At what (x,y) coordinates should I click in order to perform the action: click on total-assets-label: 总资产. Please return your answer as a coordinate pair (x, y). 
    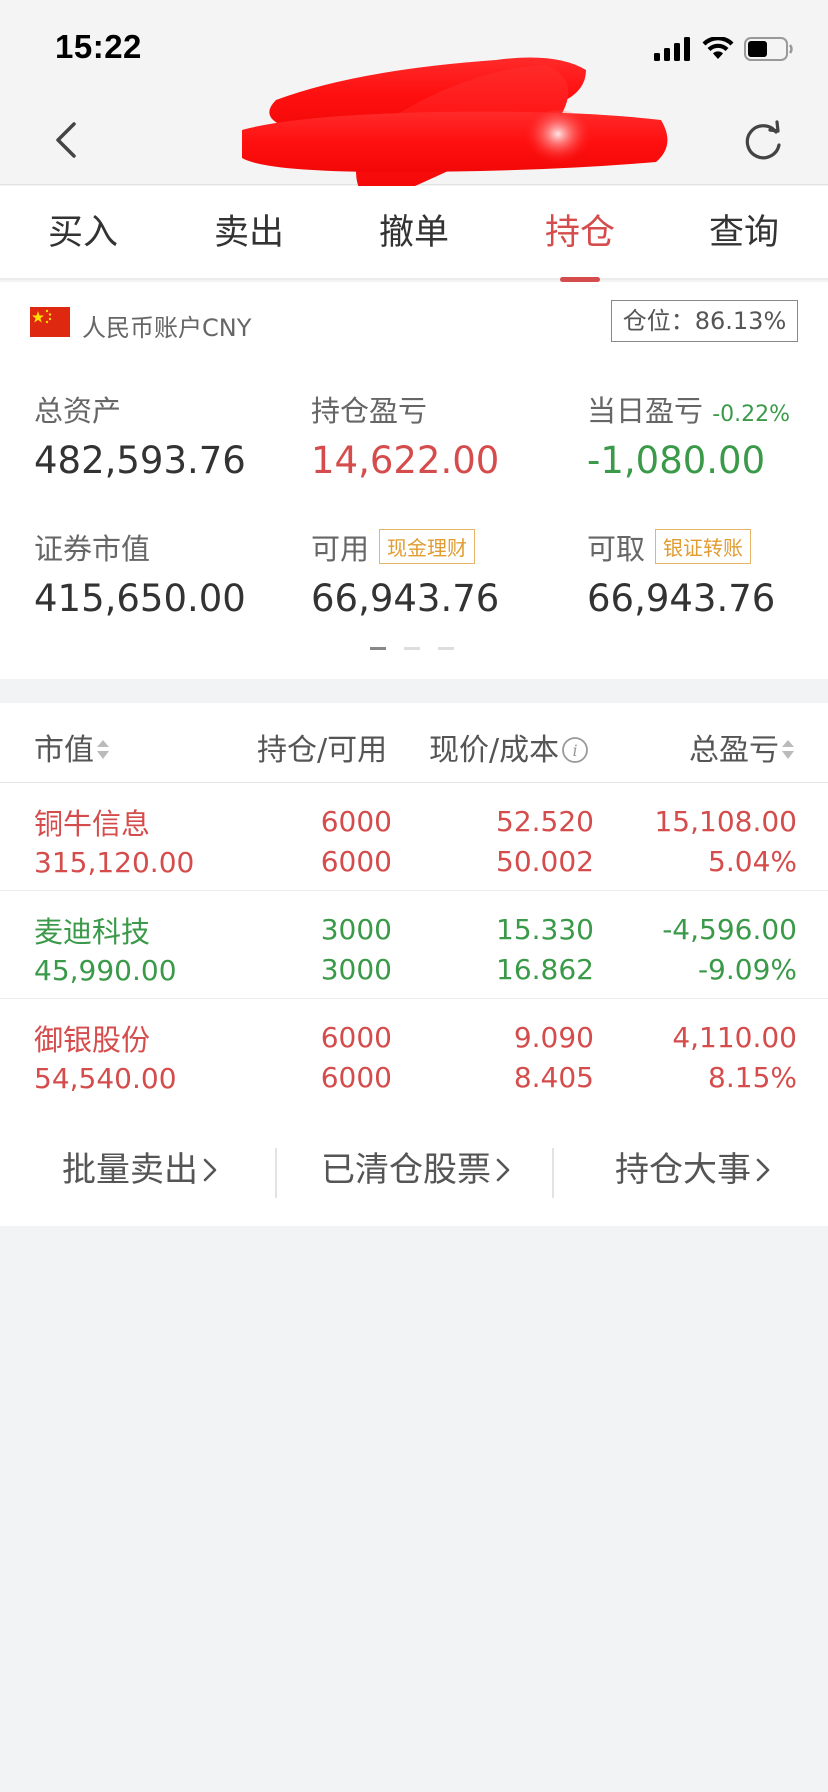
    Looking at the image, I should click on (78, 411).